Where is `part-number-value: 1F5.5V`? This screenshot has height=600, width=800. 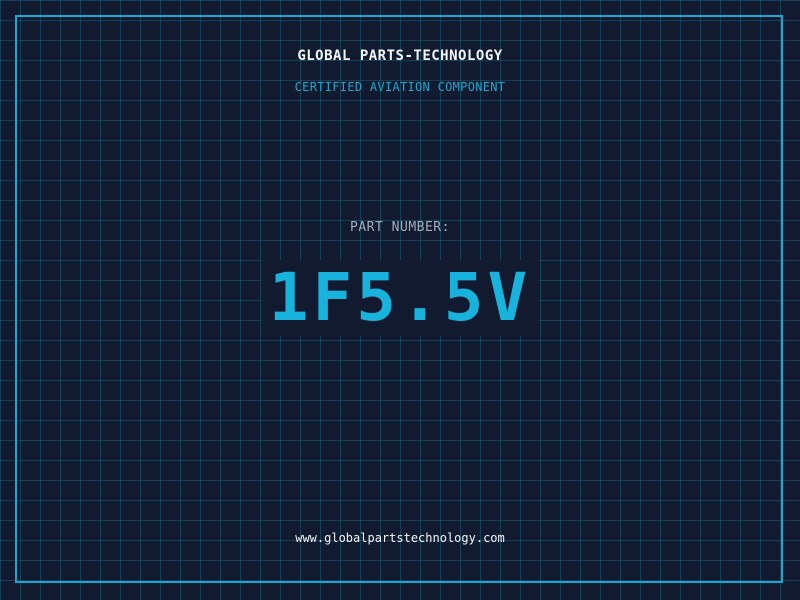 part-number-value: 1F5.5V is located at coordinates (400, 298).